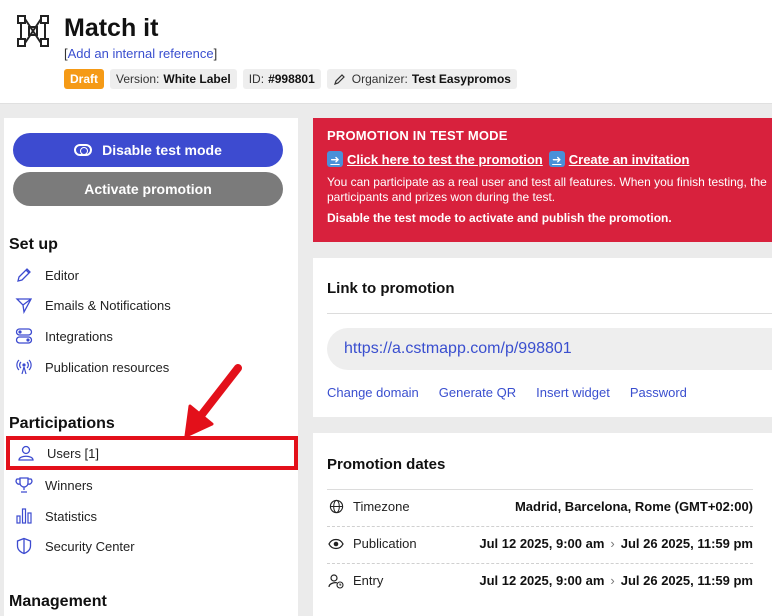  What do you see at coordinates (73, 453) in the screenshot?
I see `sidebar-item-label: Users [1]` at bounding box center [73, 453].